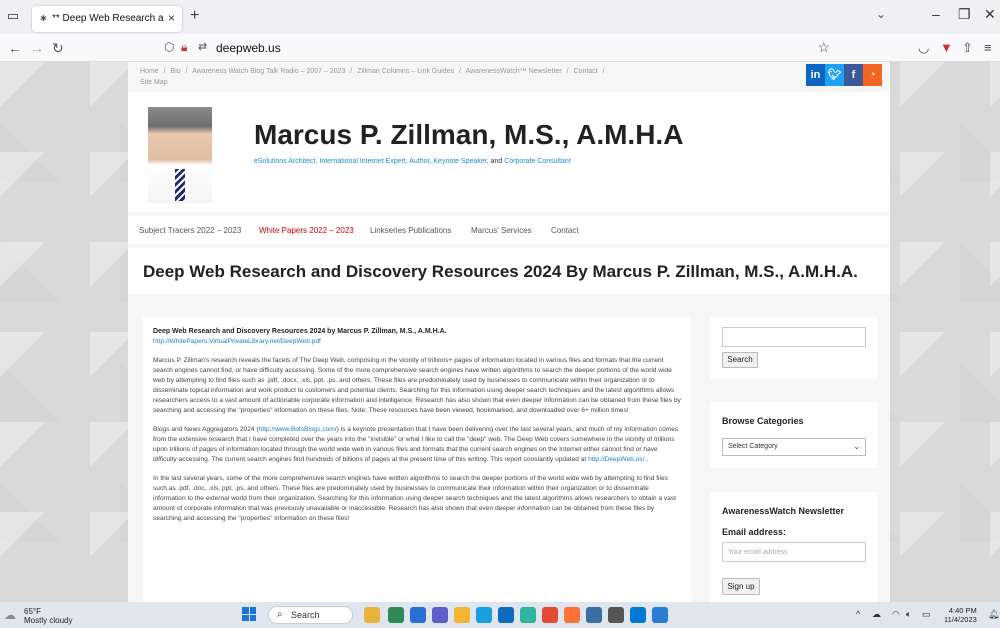 The height and width of the screenshot is (628, 1000). What do you see at coordinates (410, 230) in the screenshot?
I see `menu-item-linkseries: Linkseries Publications` at bounding box center [410, 230].